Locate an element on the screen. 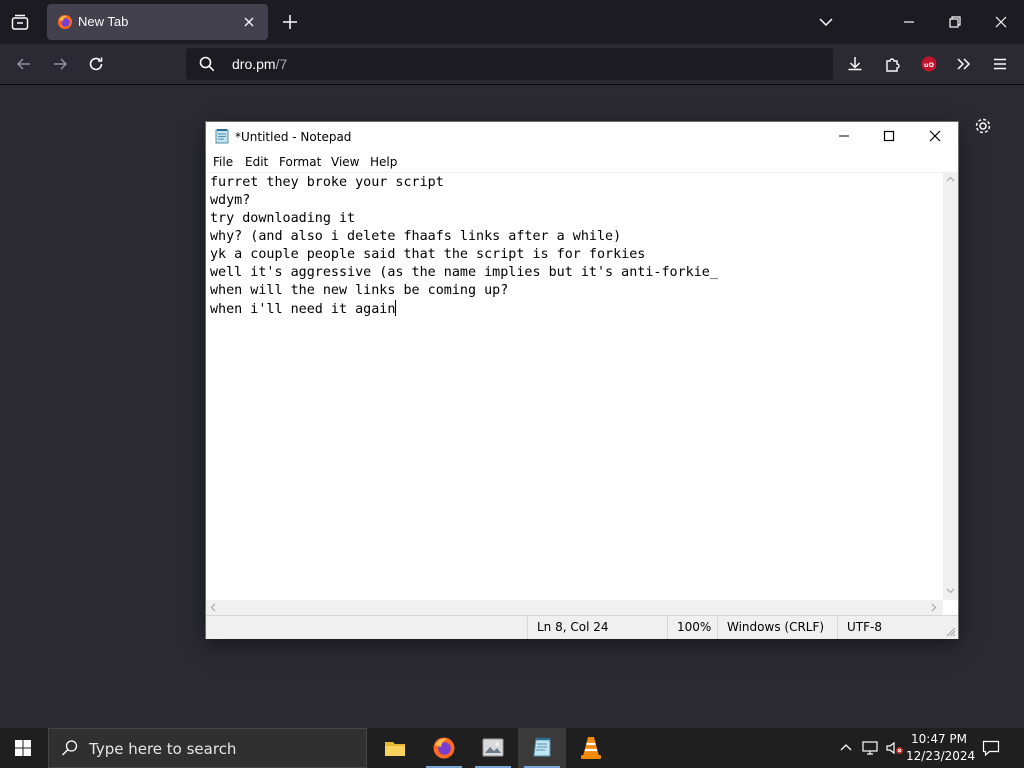 Image resolution: width=1024 pixels, height=768 pixels. notepad-menubar: File Edit Format View Help is located at coordinates (582, 162).